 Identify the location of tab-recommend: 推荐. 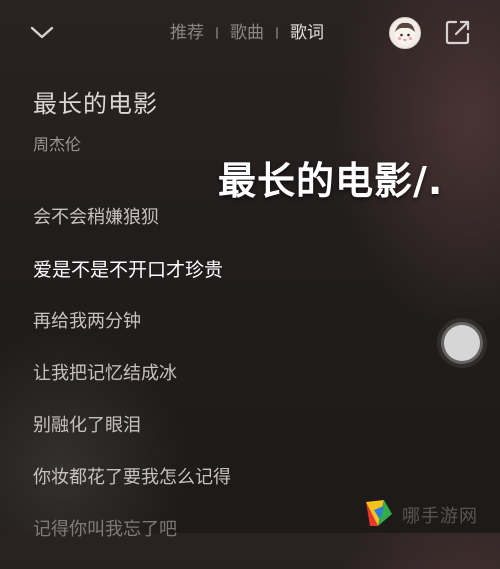
(187, 33).